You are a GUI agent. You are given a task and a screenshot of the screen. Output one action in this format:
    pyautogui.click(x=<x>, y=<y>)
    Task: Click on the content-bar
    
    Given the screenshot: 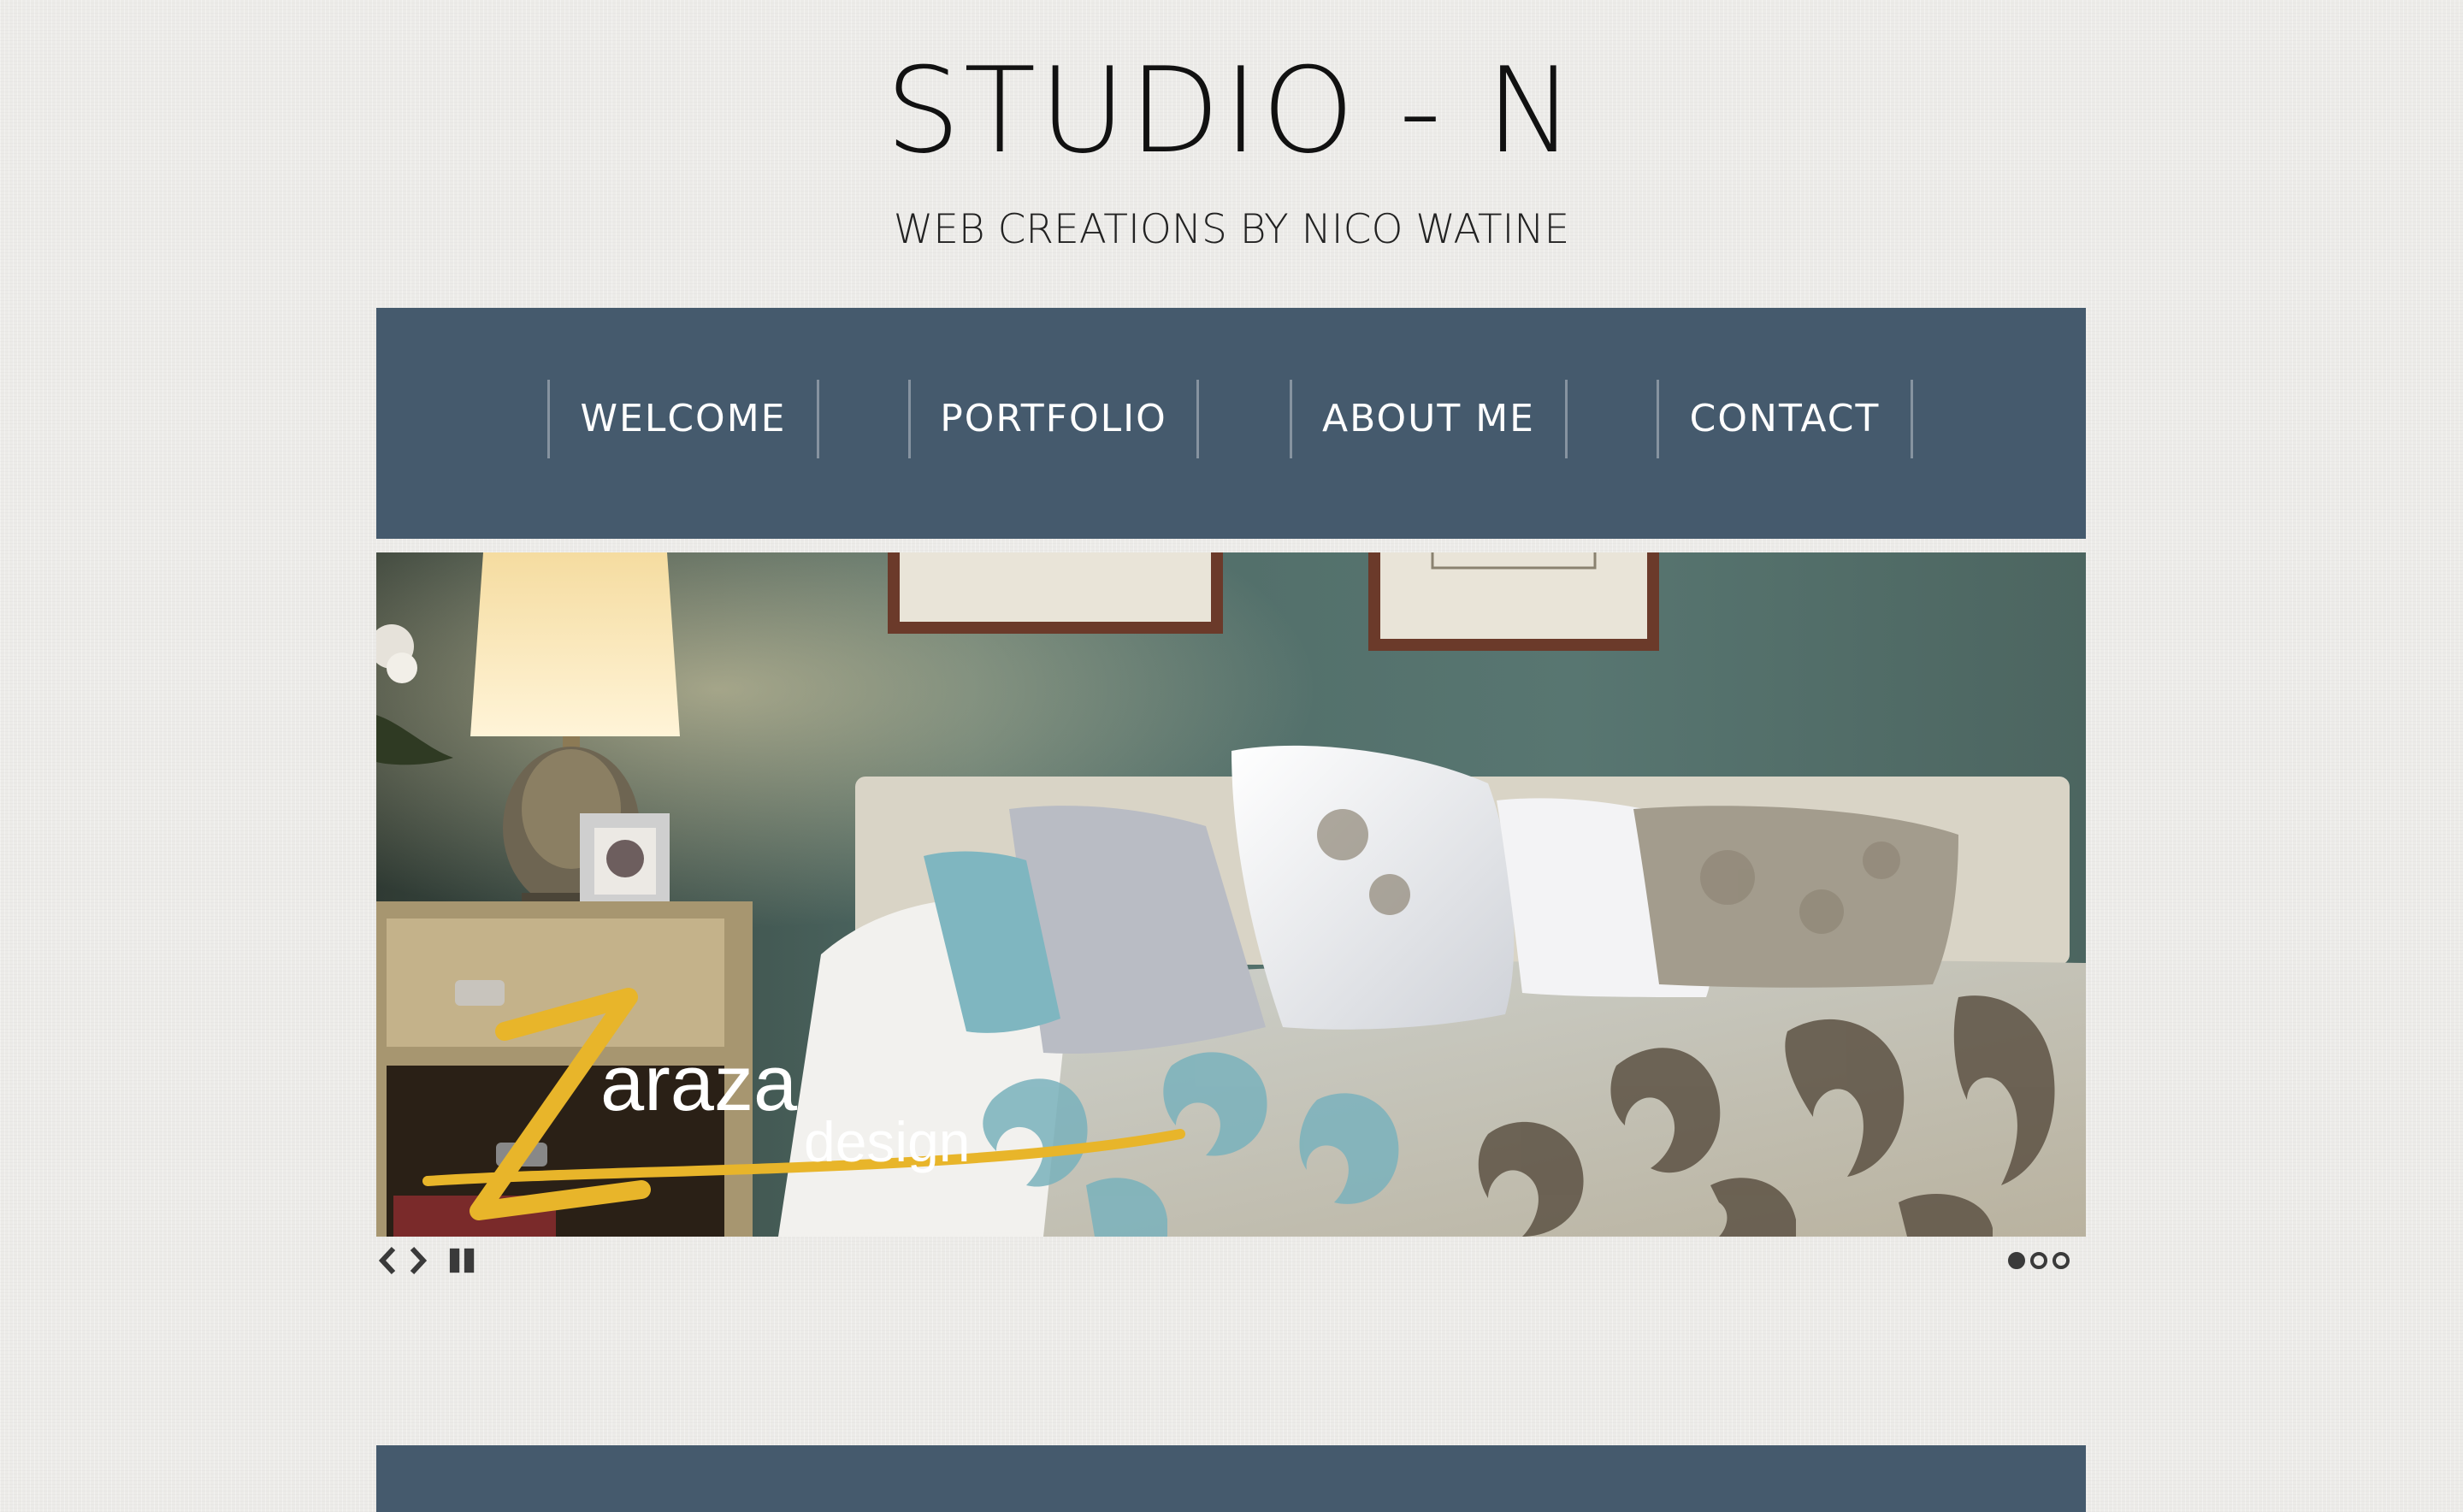 What is the action you would take?
    pyautogui.click(x=1231, y=1478)
    